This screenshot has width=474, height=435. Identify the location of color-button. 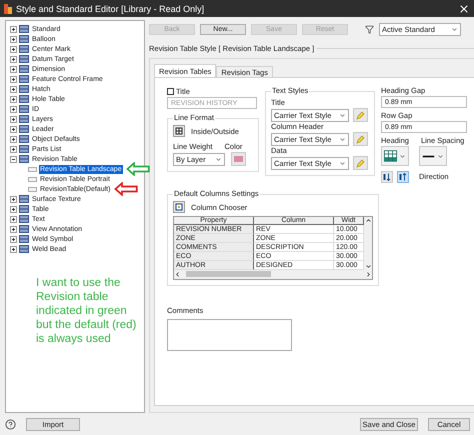
(238, 159).